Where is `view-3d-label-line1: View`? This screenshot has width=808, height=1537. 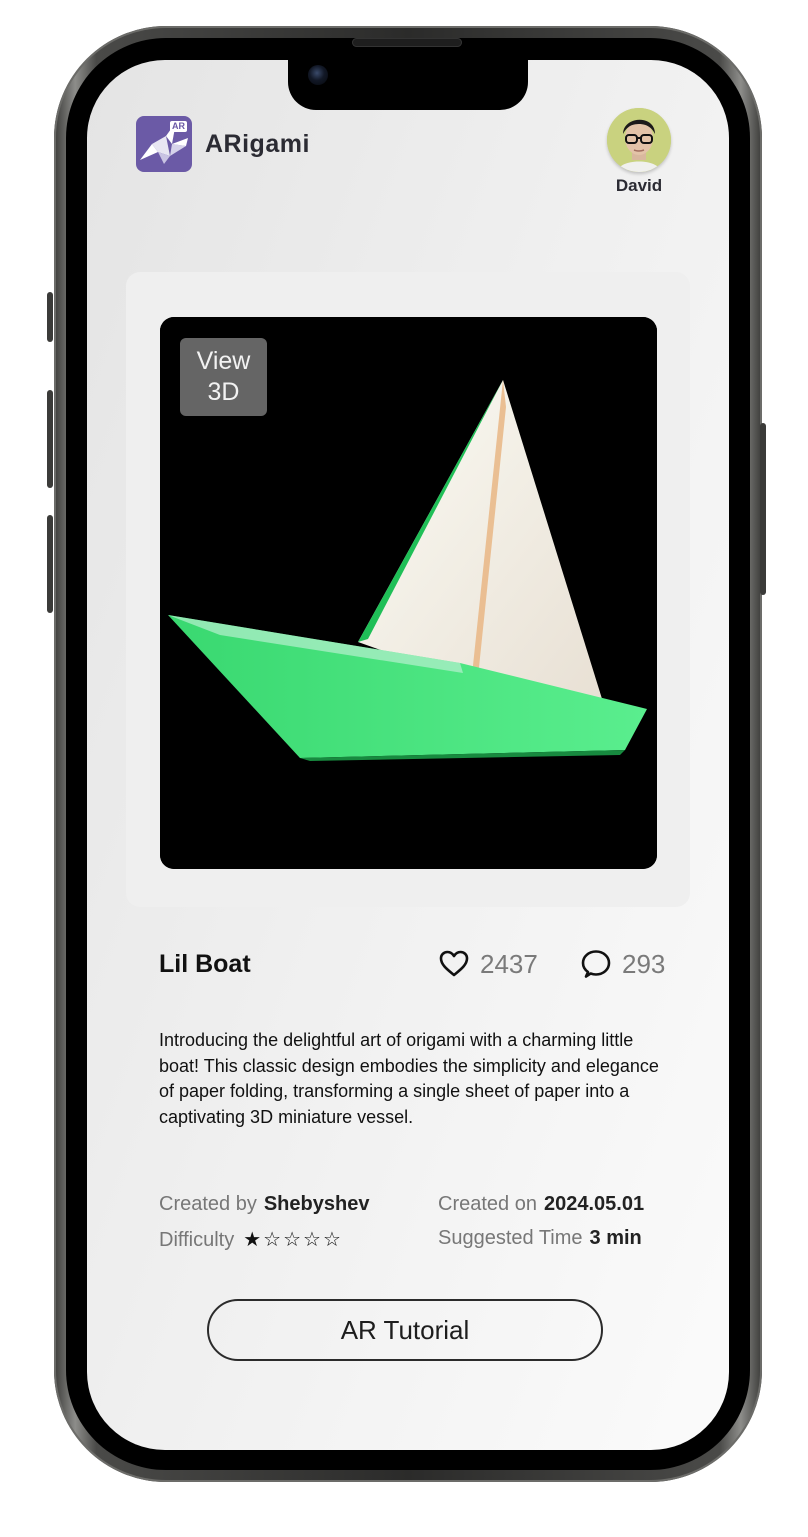
view-3d-label-line1: View is located at coordinates (223, 361).